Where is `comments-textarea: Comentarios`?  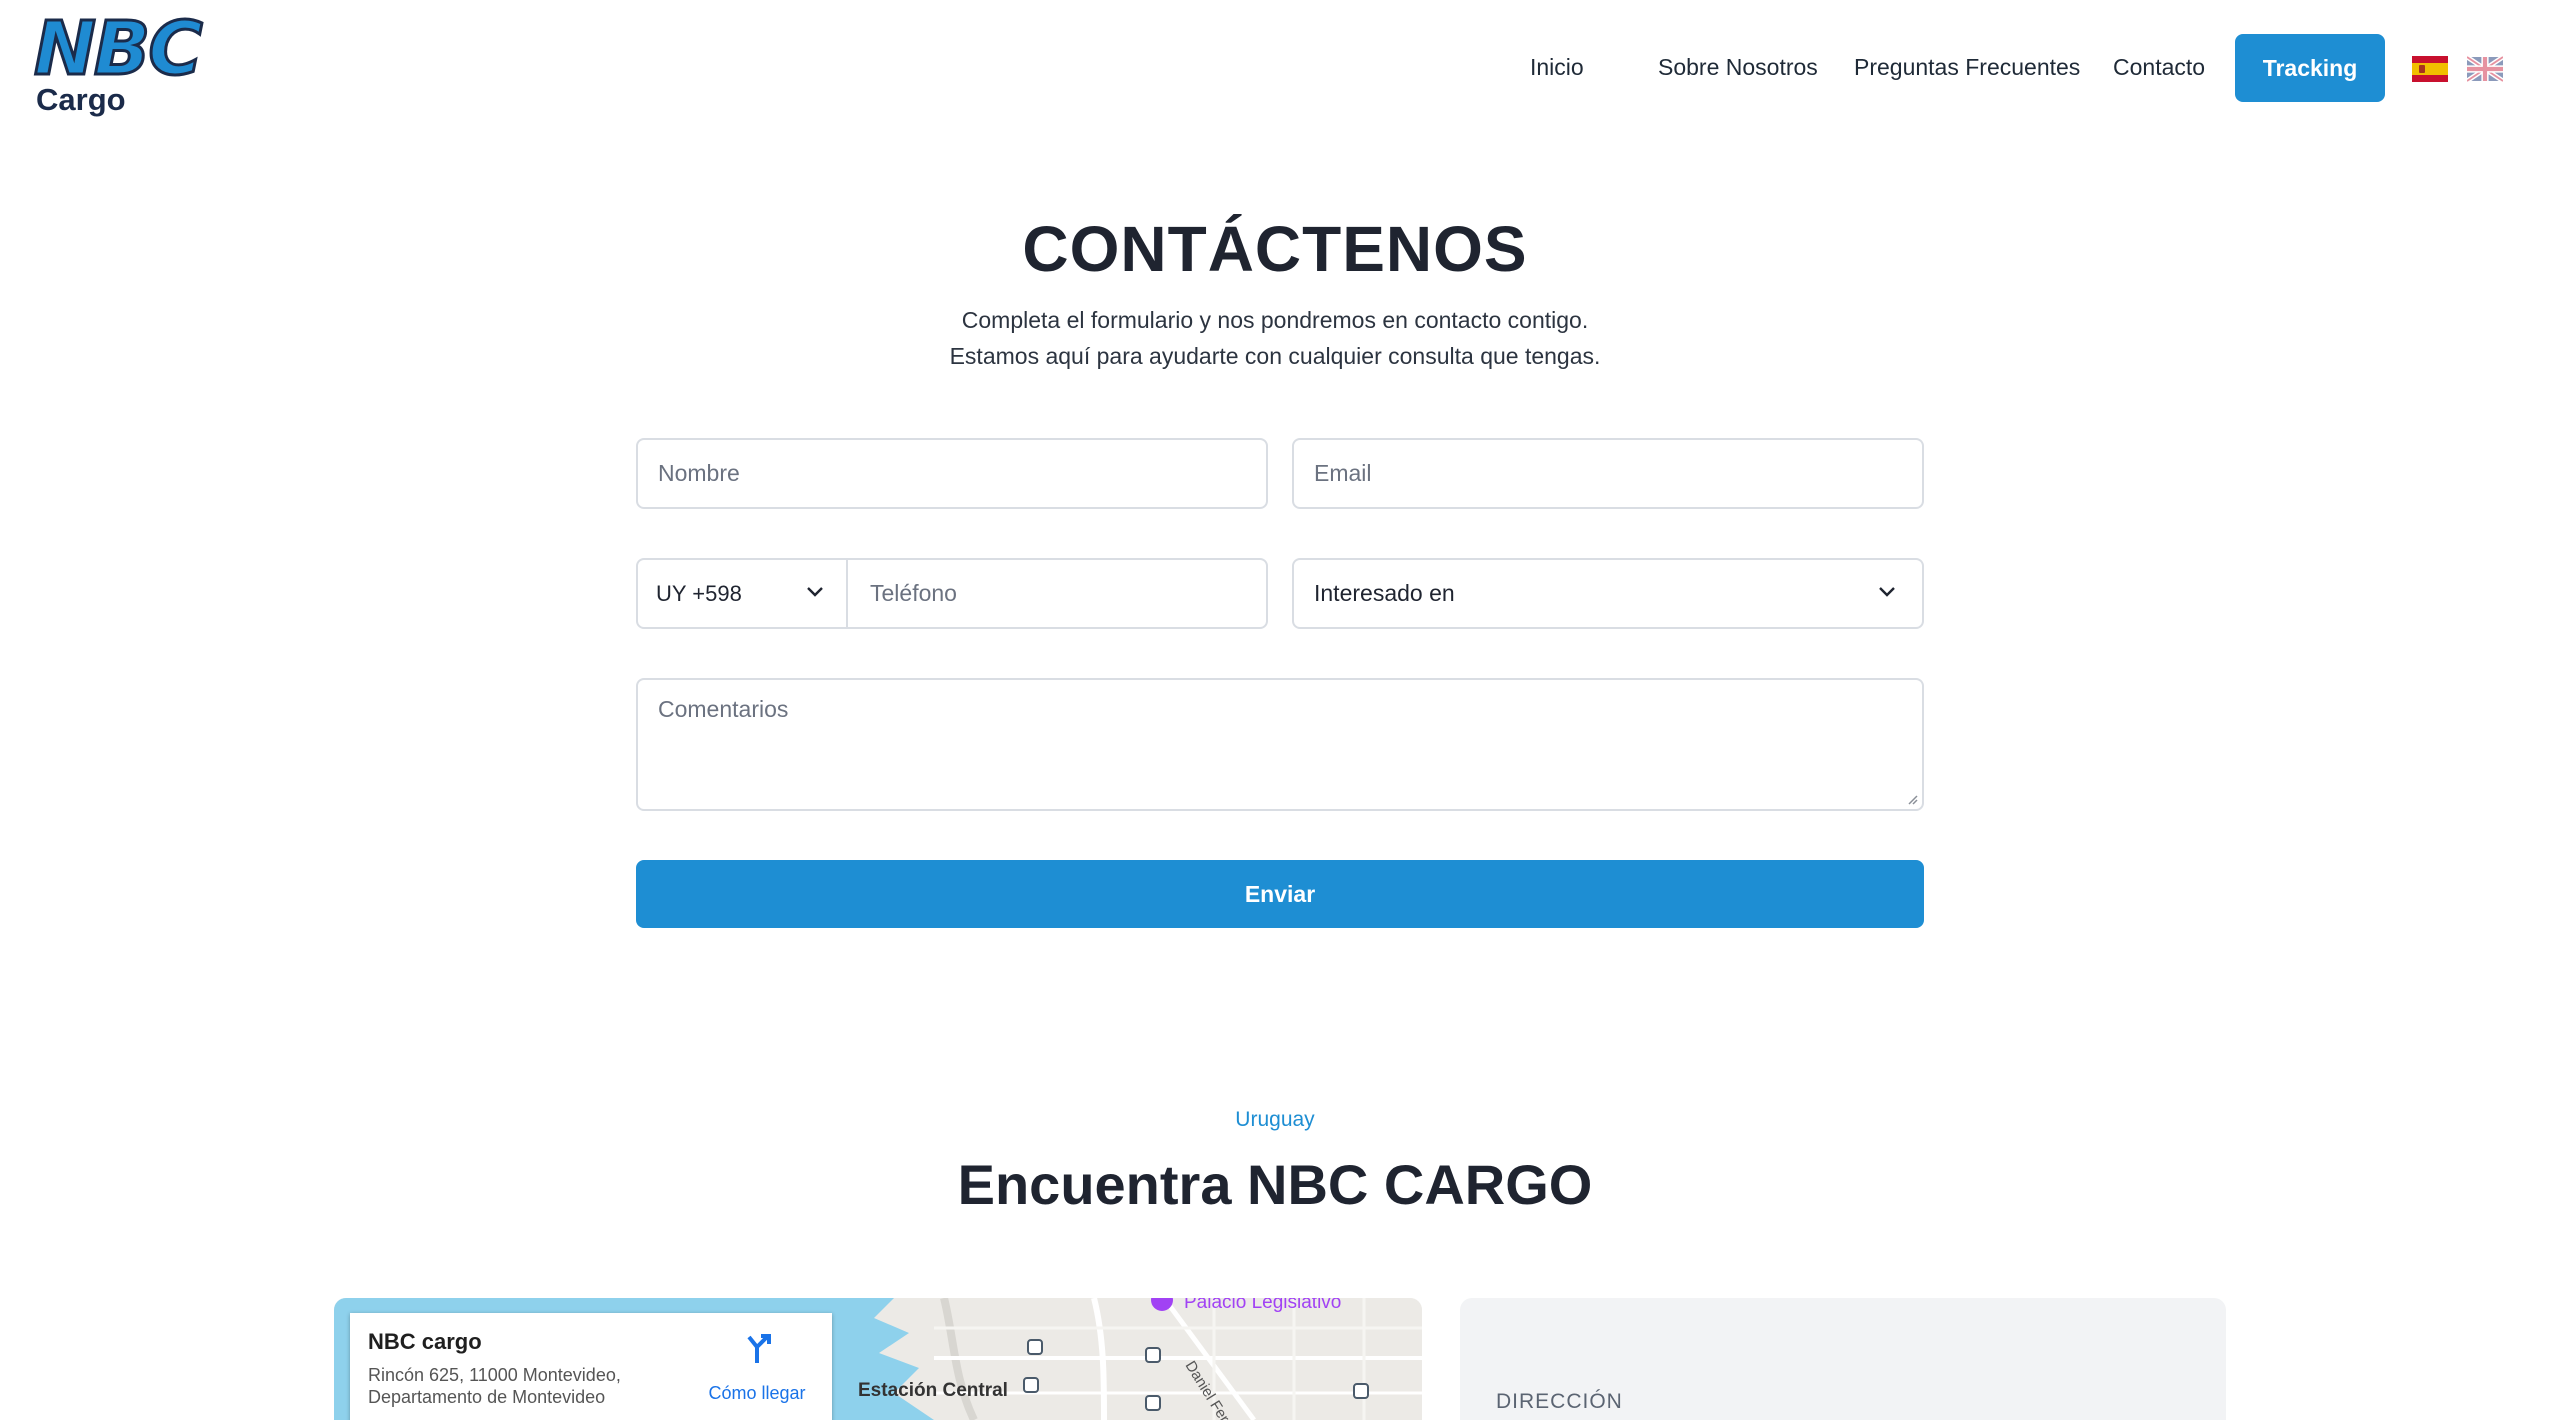
comments-textarea: Comentarios is located at coordinates (1280, 744).